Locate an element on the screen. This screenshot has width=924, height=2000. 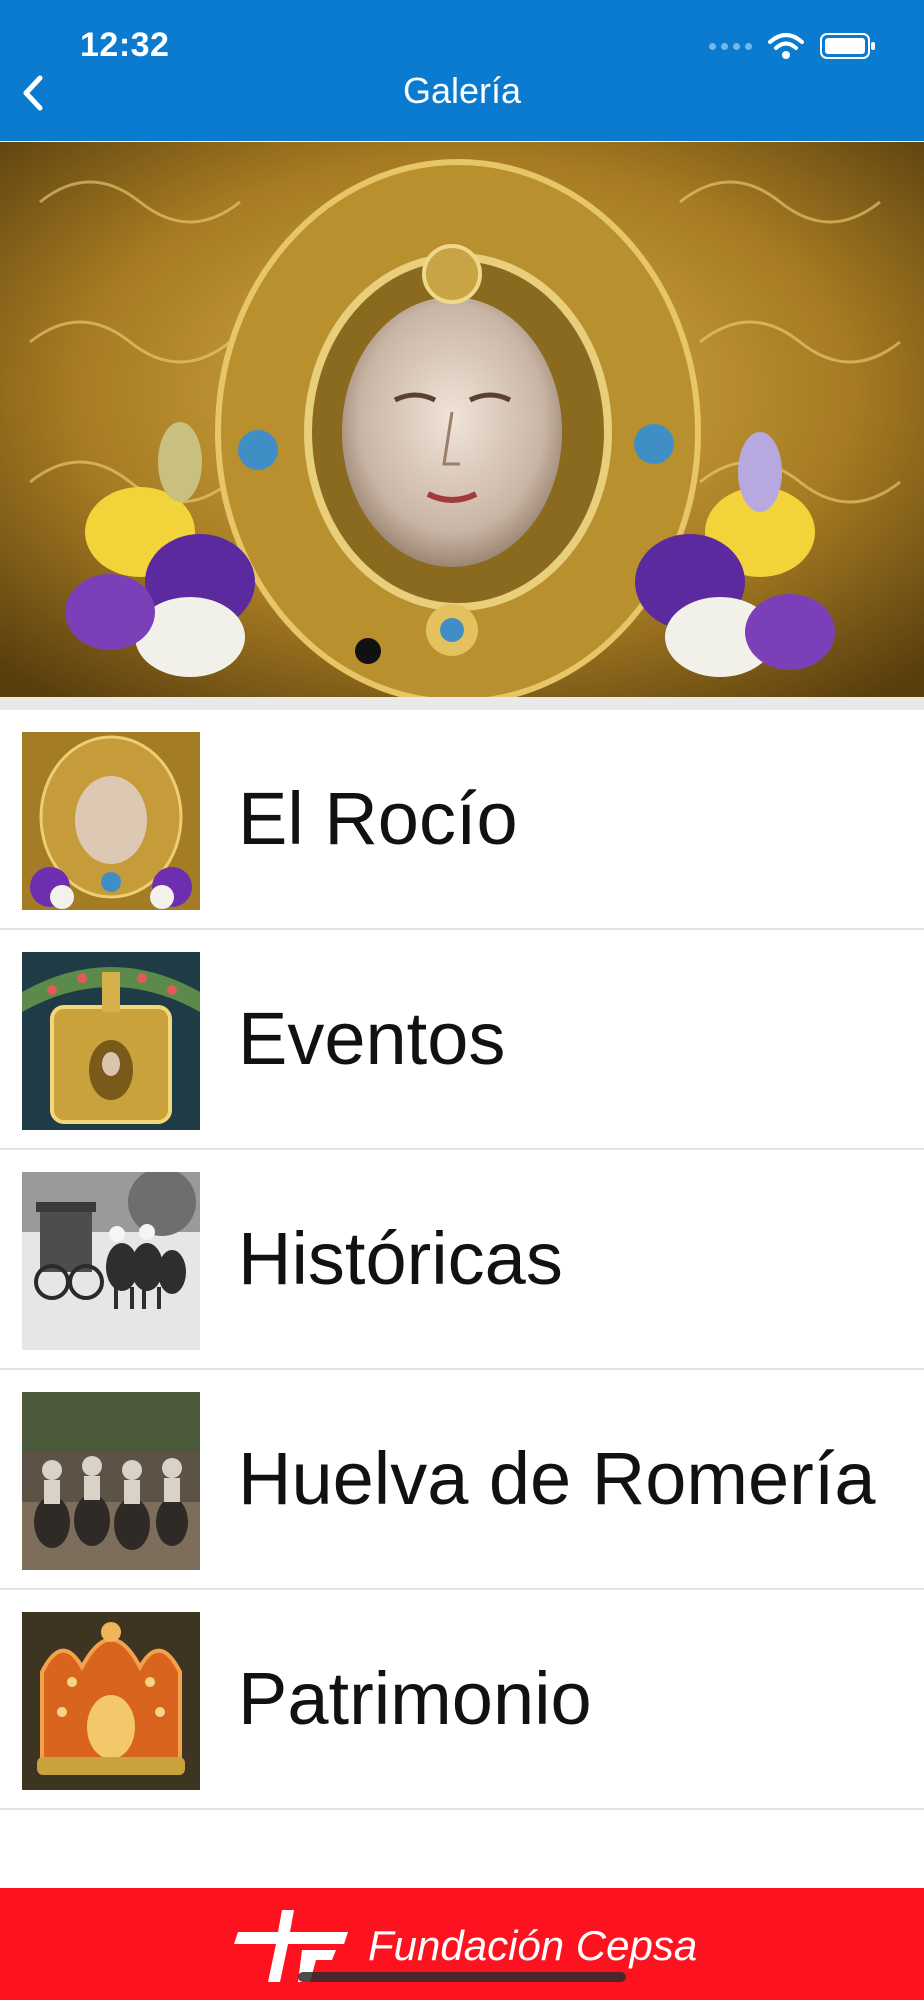
list-item-historicas: Históricas is located at coordinates (462, 1260).